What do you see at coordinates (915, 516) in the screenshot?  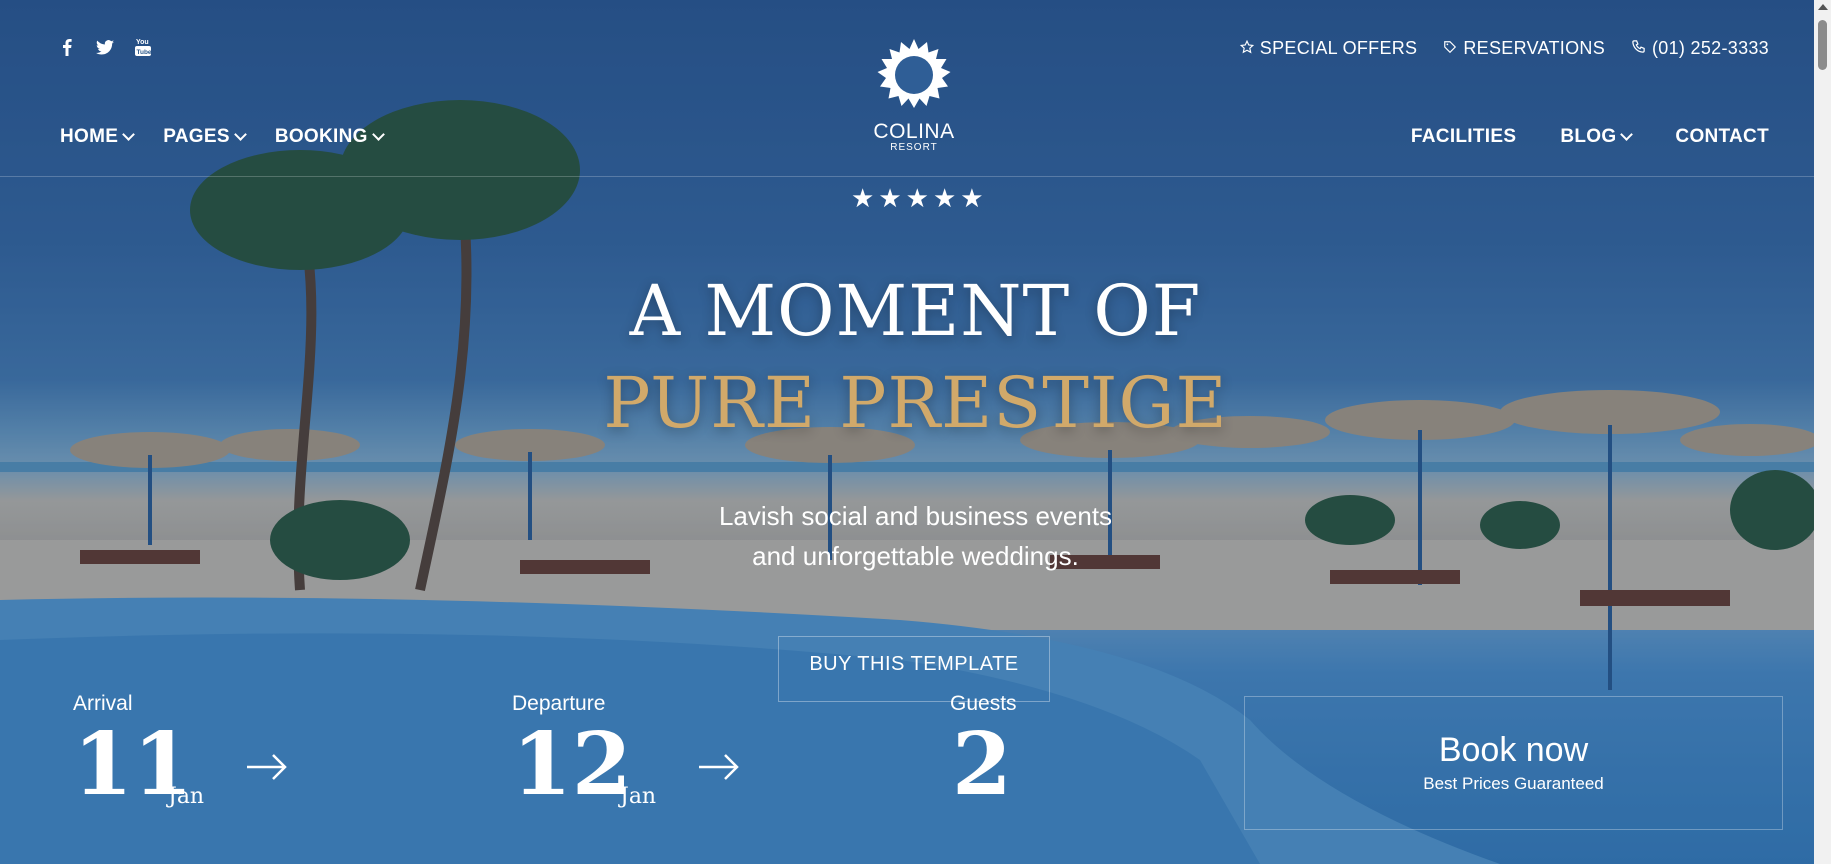 I see `hero-subtitle-line1: Lavish social and business events` at bounding box center [915, 516].